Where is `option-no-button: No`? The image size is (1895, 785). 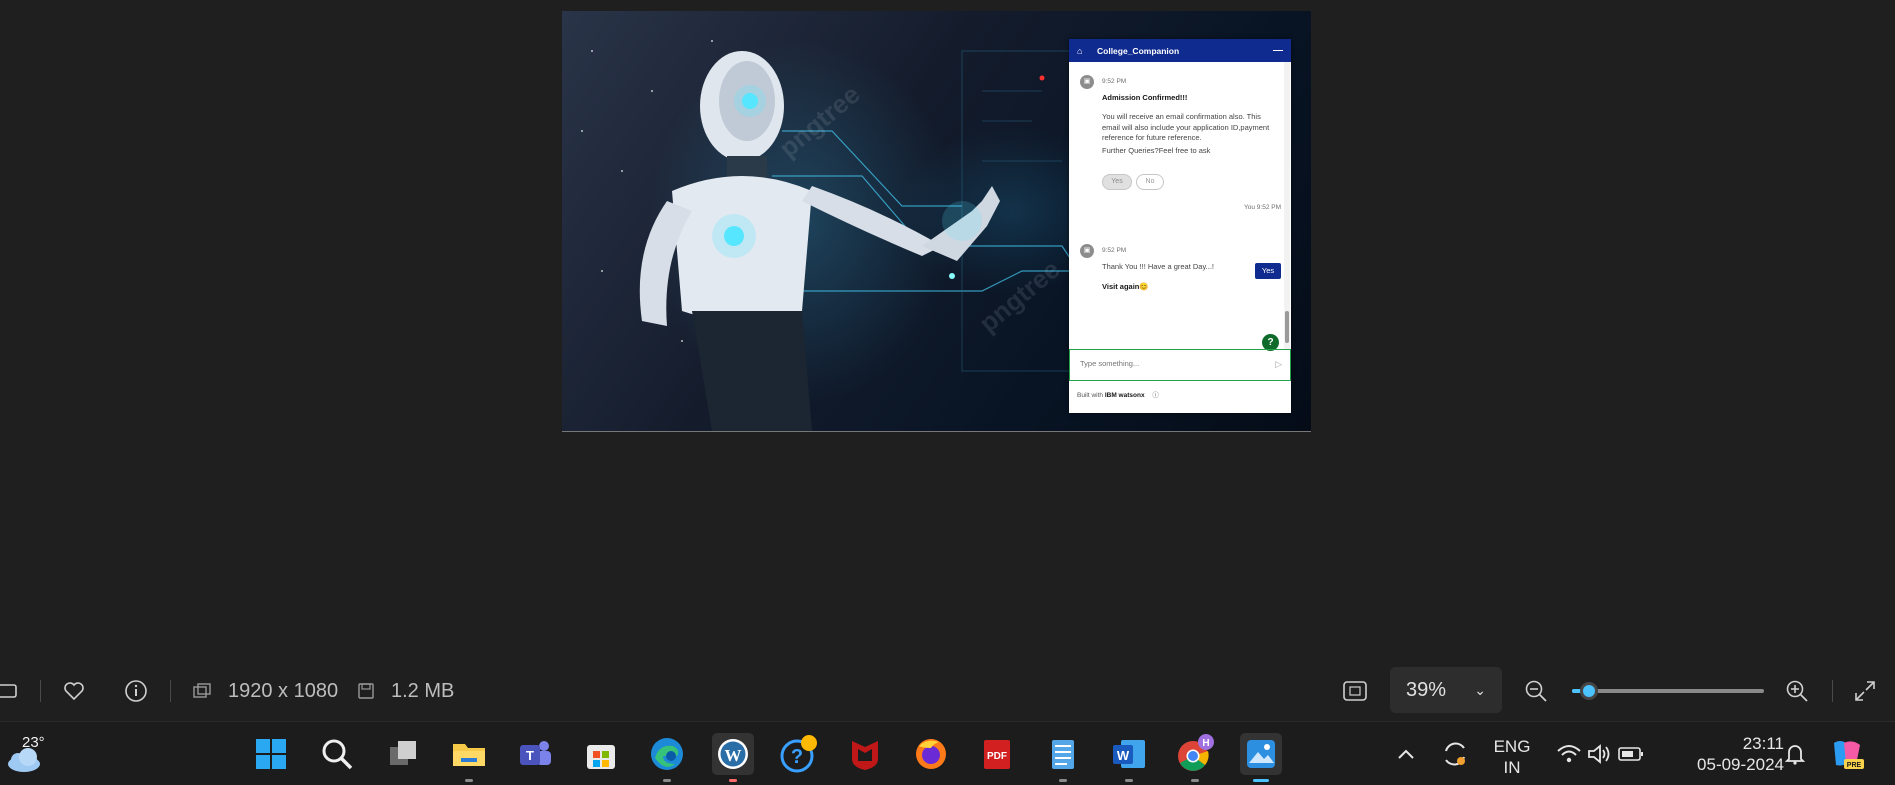
option-no-button: No is located at coordinates (1150, 182).